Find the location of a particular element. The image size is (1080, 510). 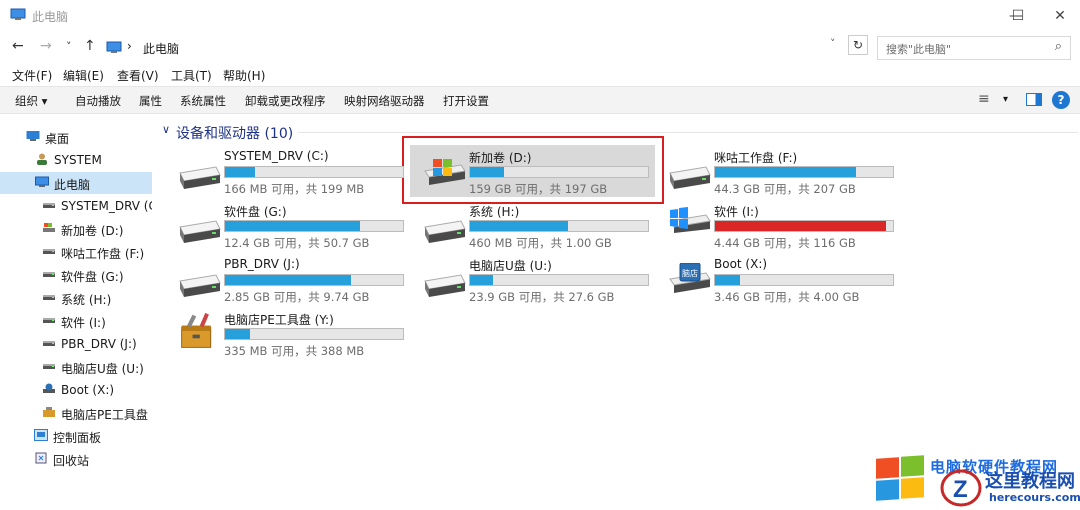

drive-tile: 咪咕工作盘 (F:) 44.3 GB 可用，共 207 GB is located at coordinates (778, 175).